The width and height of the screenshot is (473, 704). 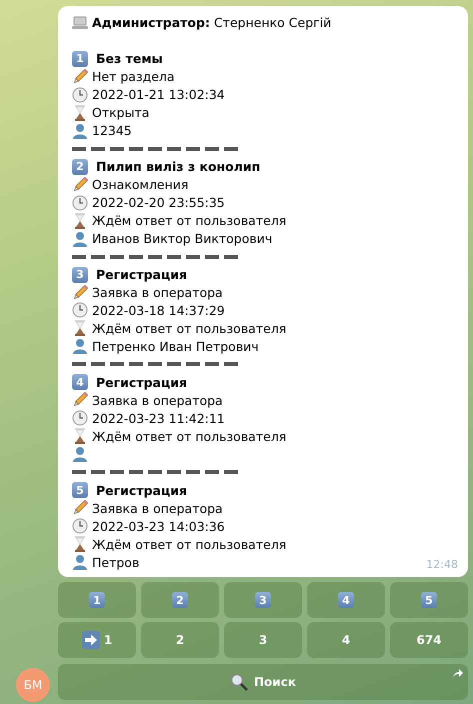 What do you see at coordinates (346, 600) in the screenshot?
I see `ticket-button: 4` at bounding box center [346, 600].